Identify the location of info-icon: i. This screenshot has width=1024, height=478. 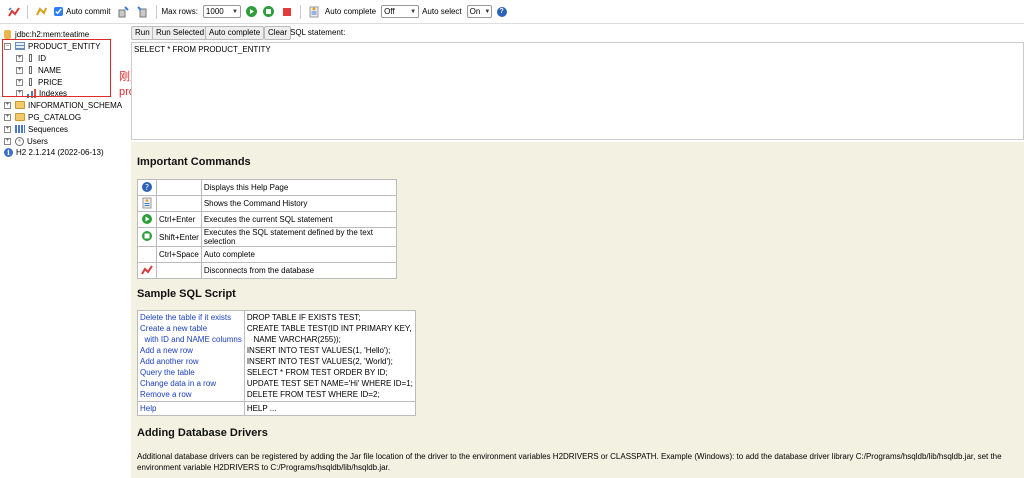
(8, 152).